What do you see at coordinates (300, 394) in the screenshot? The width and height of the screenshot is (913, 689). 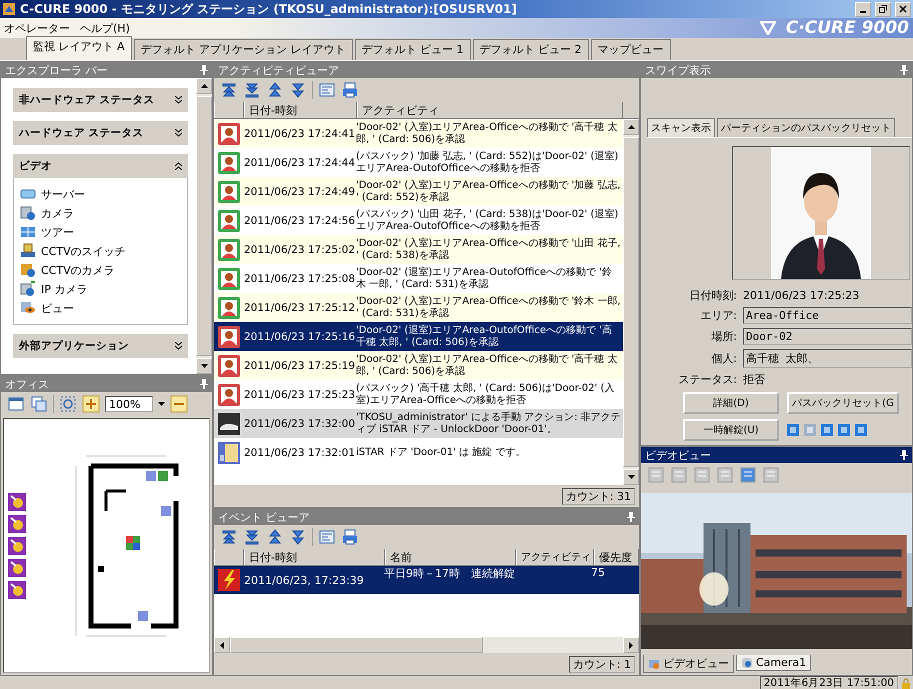 I see `table-cell: 2011/06/23 17:25:23` at bounding box center [300, 394].